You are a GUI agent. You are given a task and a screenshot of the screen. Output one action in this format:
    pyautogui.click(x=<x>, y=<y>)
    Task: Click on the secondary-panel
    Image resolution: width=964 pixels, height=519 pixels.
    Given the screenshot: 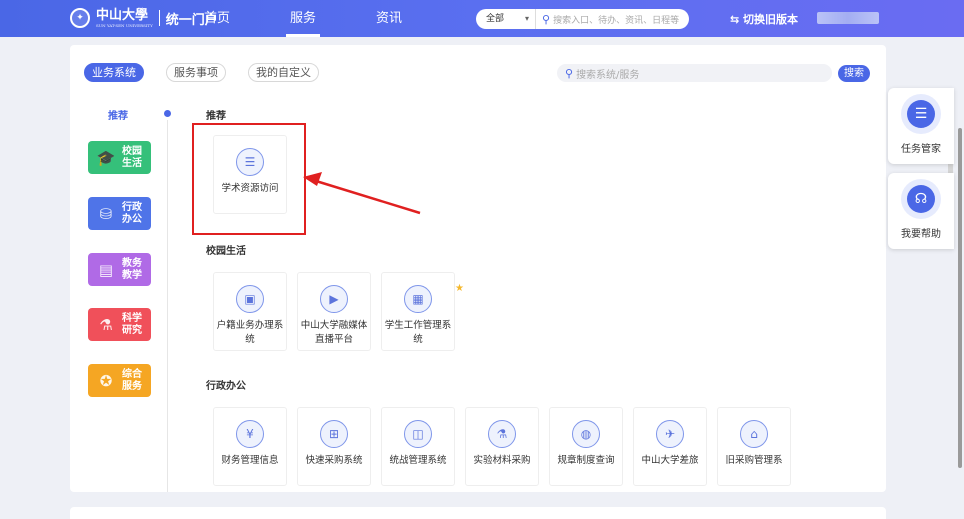 What is the action you would take?
    pyautogui.click(x=478, y=513)
    